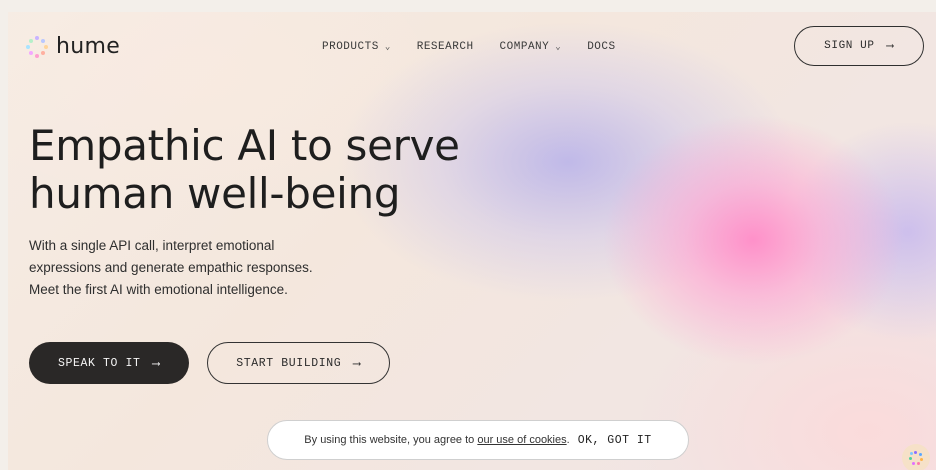 The image size is (936, 470). I want to click on brand-logo: hume, so click(73, 46).